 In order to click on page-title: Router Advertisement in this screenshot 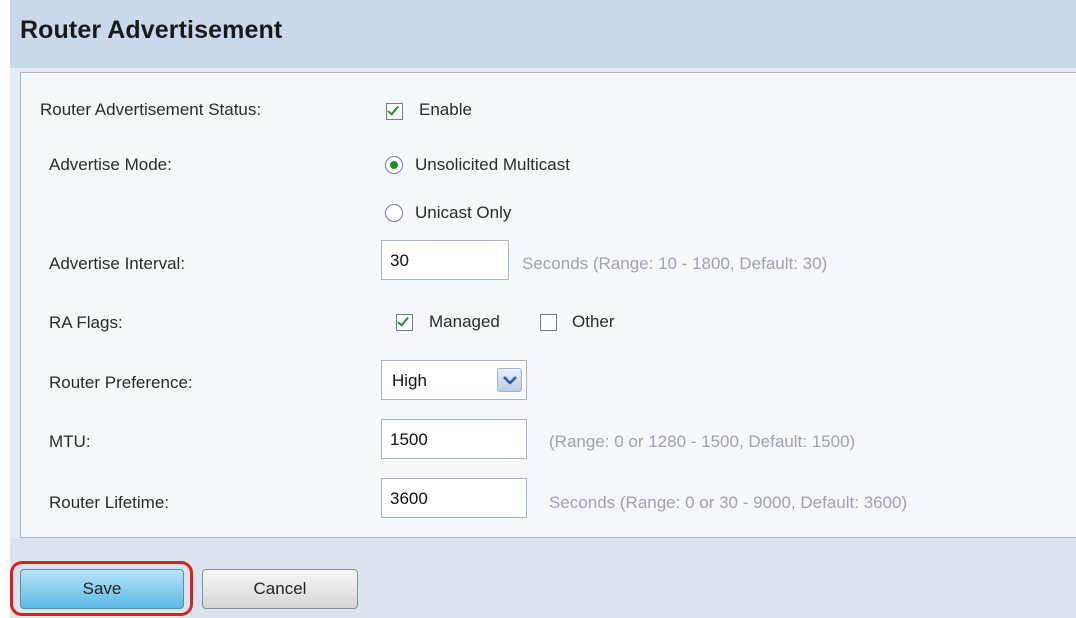, I will do `click(151, 30)`.